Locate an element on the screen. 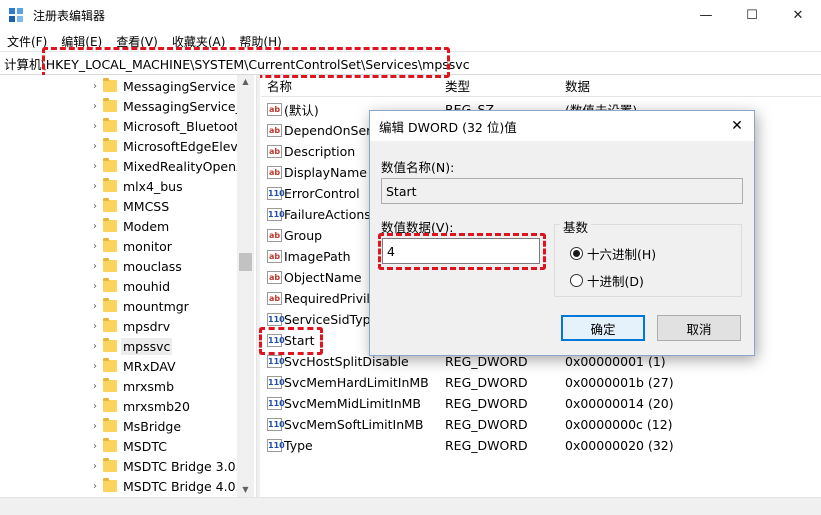  value-name: FailureActions is located at coordinates (327, 214).